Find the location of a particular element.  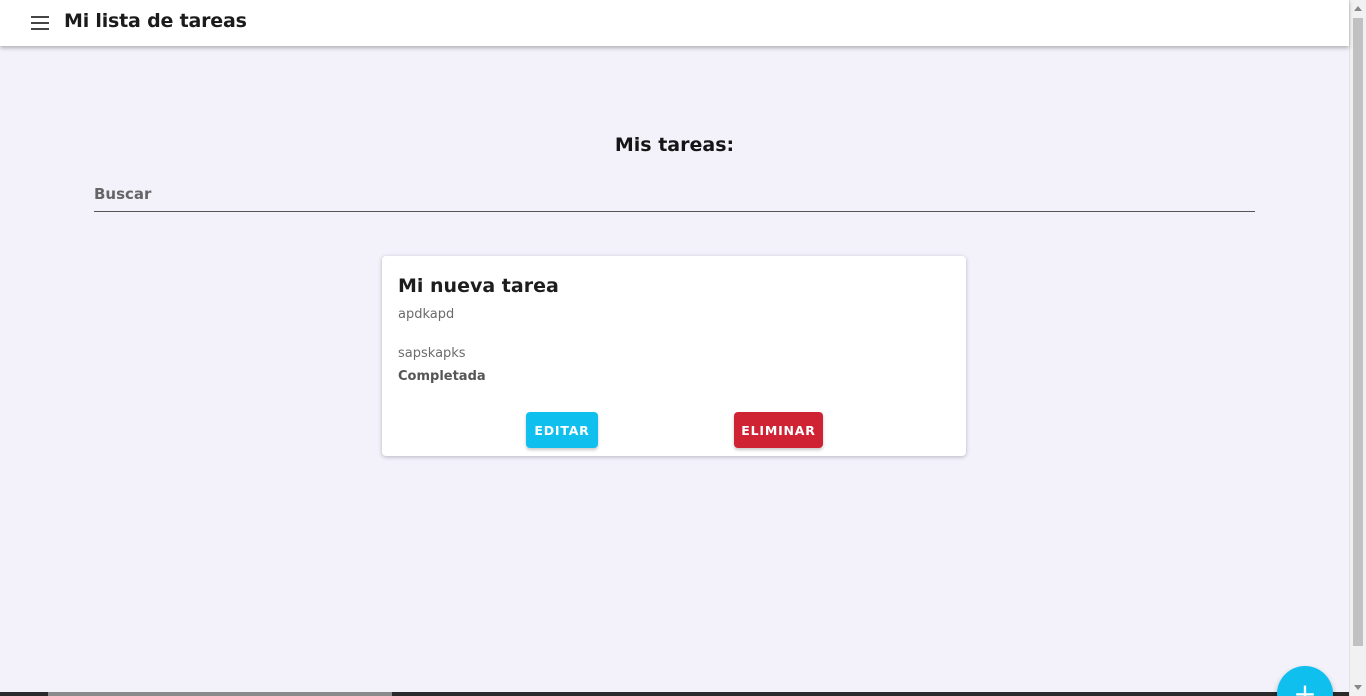

vertical-scrollbar is located at coordinates (1357, 348).